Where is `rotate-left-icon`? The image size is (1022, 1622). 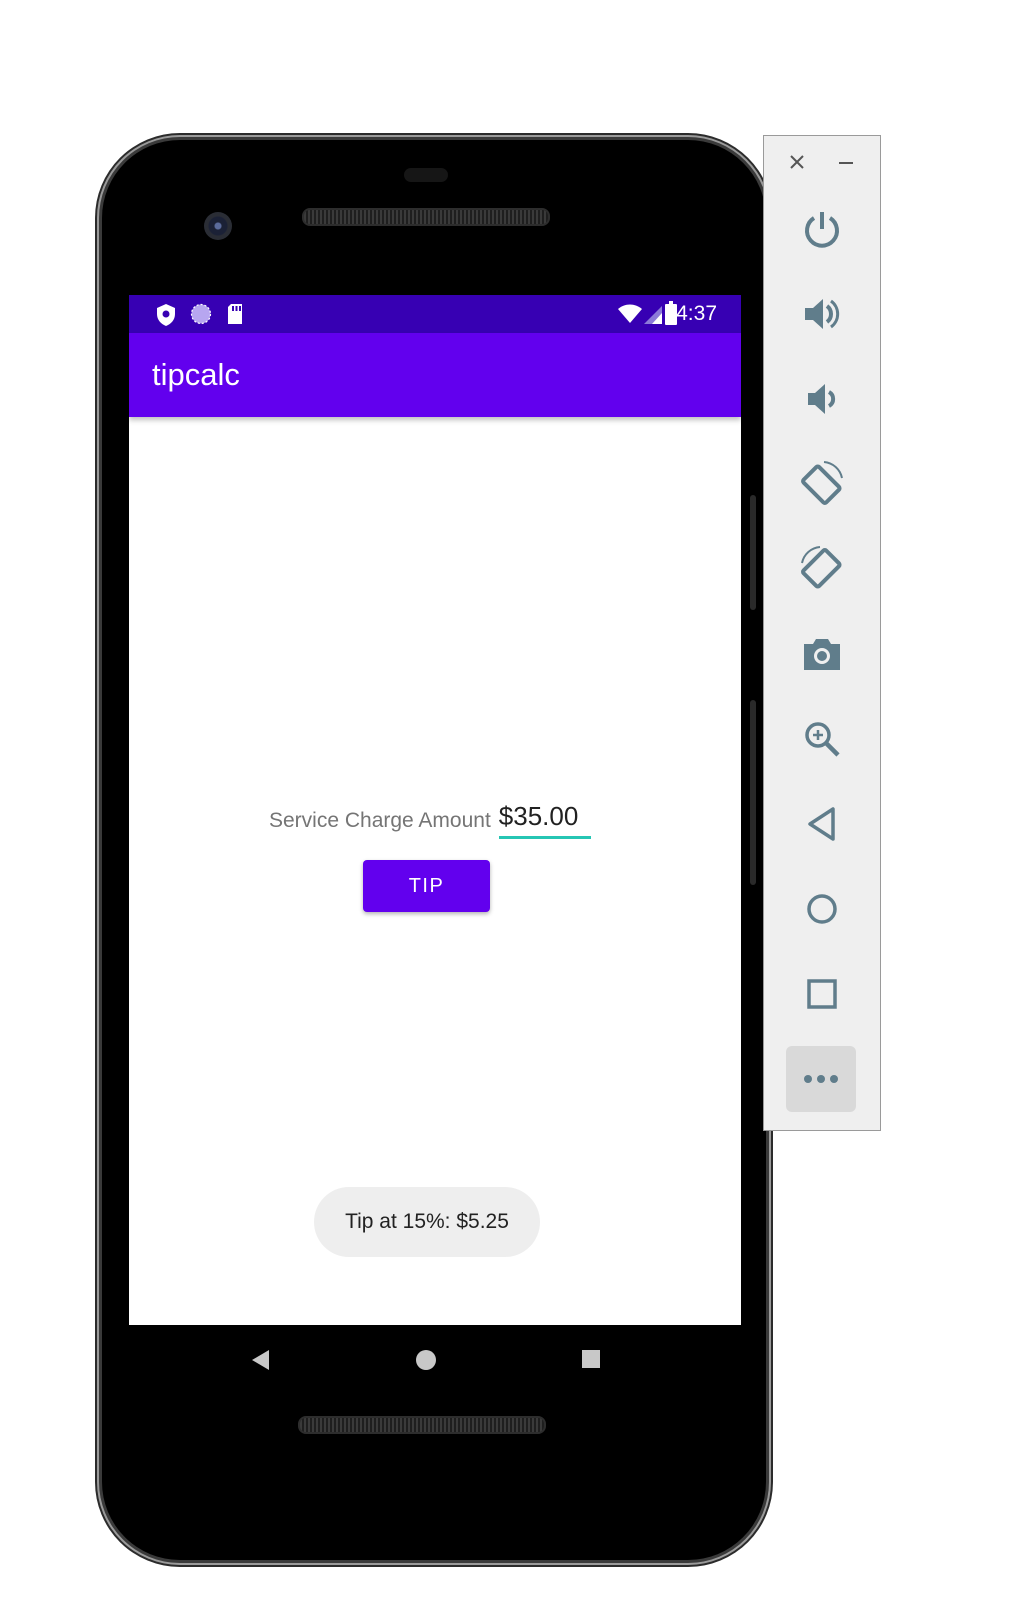 rotate-left-icon is located at coordinates (822, 483).